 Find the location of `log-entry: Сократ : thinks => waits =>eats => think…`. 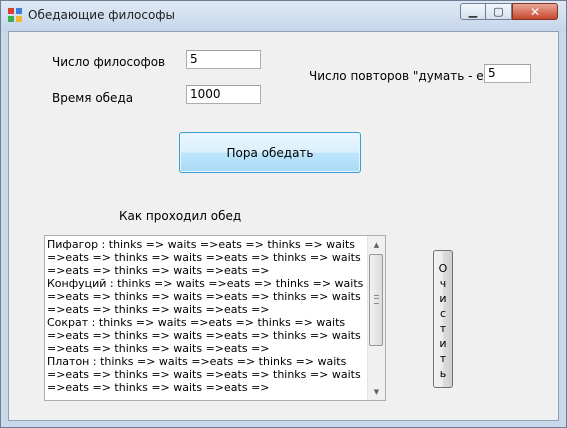

log-entry: Сократ : thinks => waits =>eats => think… is located at coordinates (204, 335).